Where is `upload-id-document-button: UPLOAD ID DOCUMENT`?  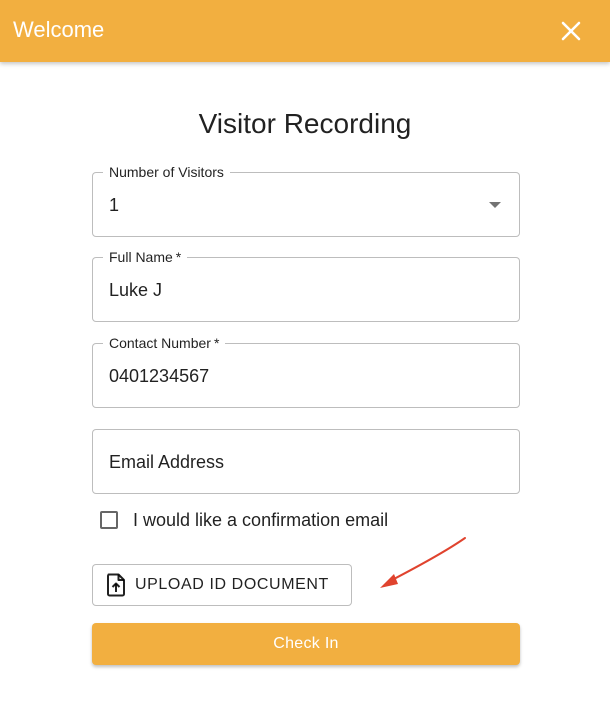 upload-id-document-button: UPLOAD ID DOCUMENT is located at coordinates (222, 585).